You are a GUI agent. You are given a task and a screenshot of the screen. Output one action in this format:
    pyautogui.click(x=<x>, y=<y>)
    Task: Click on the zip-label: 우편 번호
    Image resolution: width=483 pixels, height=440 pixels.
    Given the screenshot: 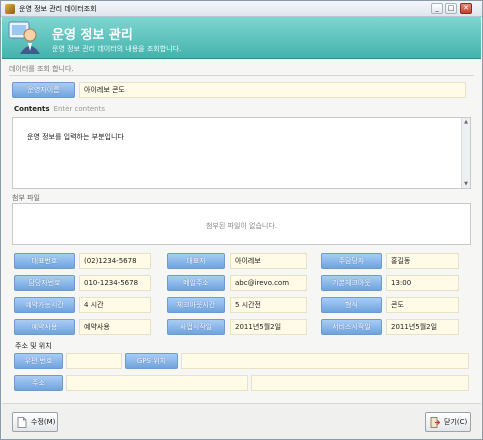 What is the action you would take?
    pyautogui.click(x=38, y=361)
    